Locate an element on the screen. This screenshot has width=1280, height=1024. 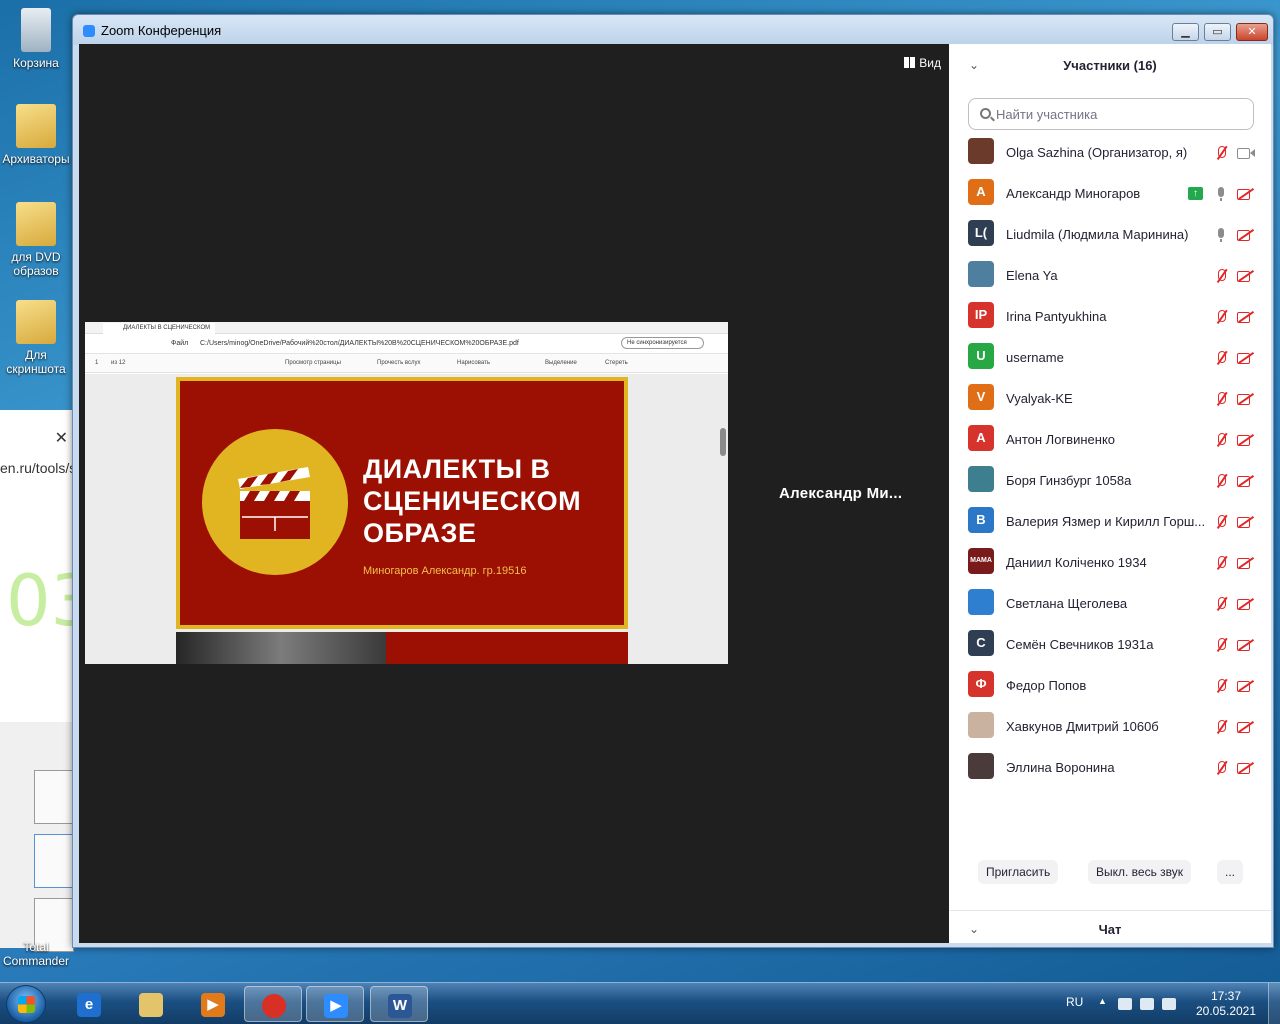
background-panel is located at coordinates (37, 837).